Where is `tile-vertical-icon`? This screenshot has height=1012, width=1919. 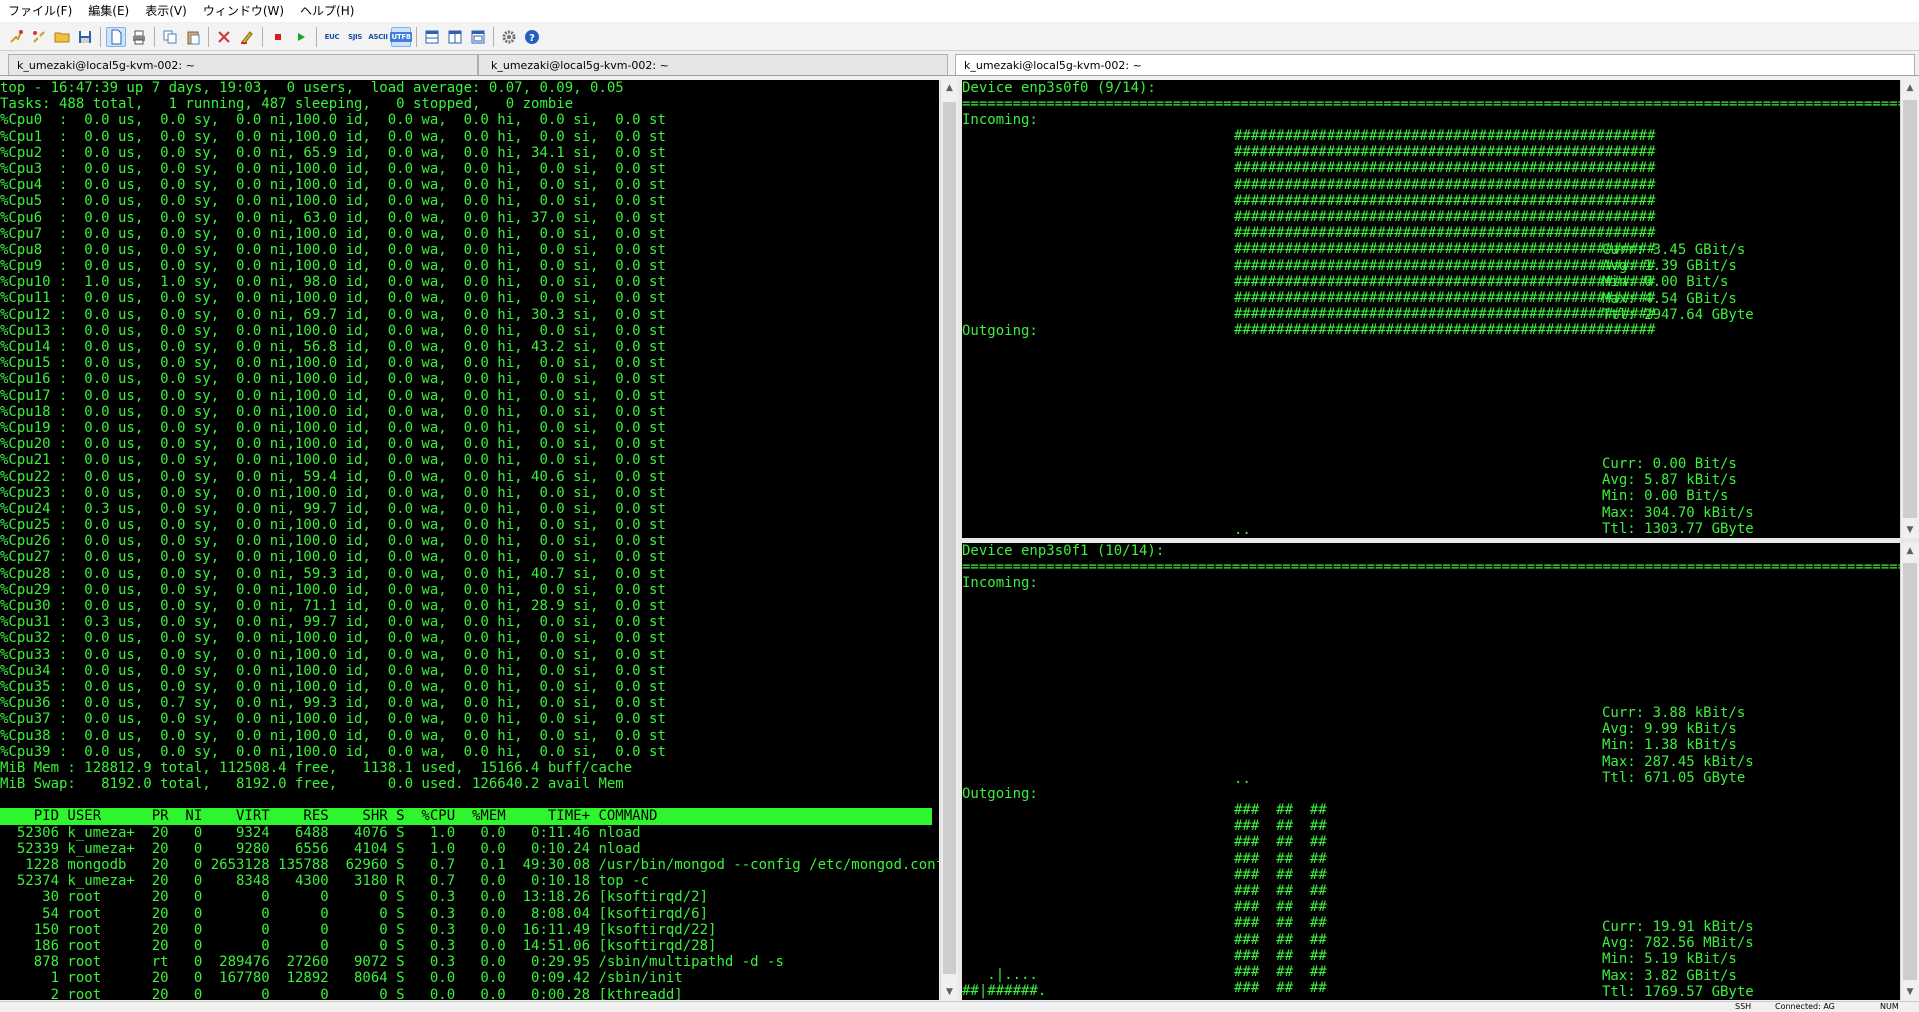 tile-vertical-icon is located at coordinates (455, 37).